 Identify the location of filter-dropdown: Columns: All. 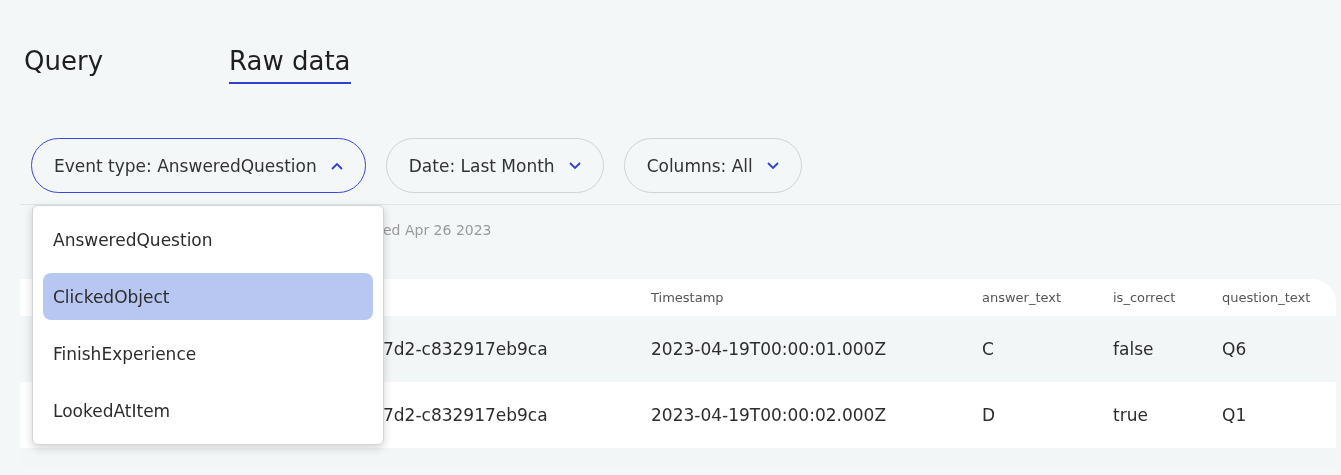
(712, 165).